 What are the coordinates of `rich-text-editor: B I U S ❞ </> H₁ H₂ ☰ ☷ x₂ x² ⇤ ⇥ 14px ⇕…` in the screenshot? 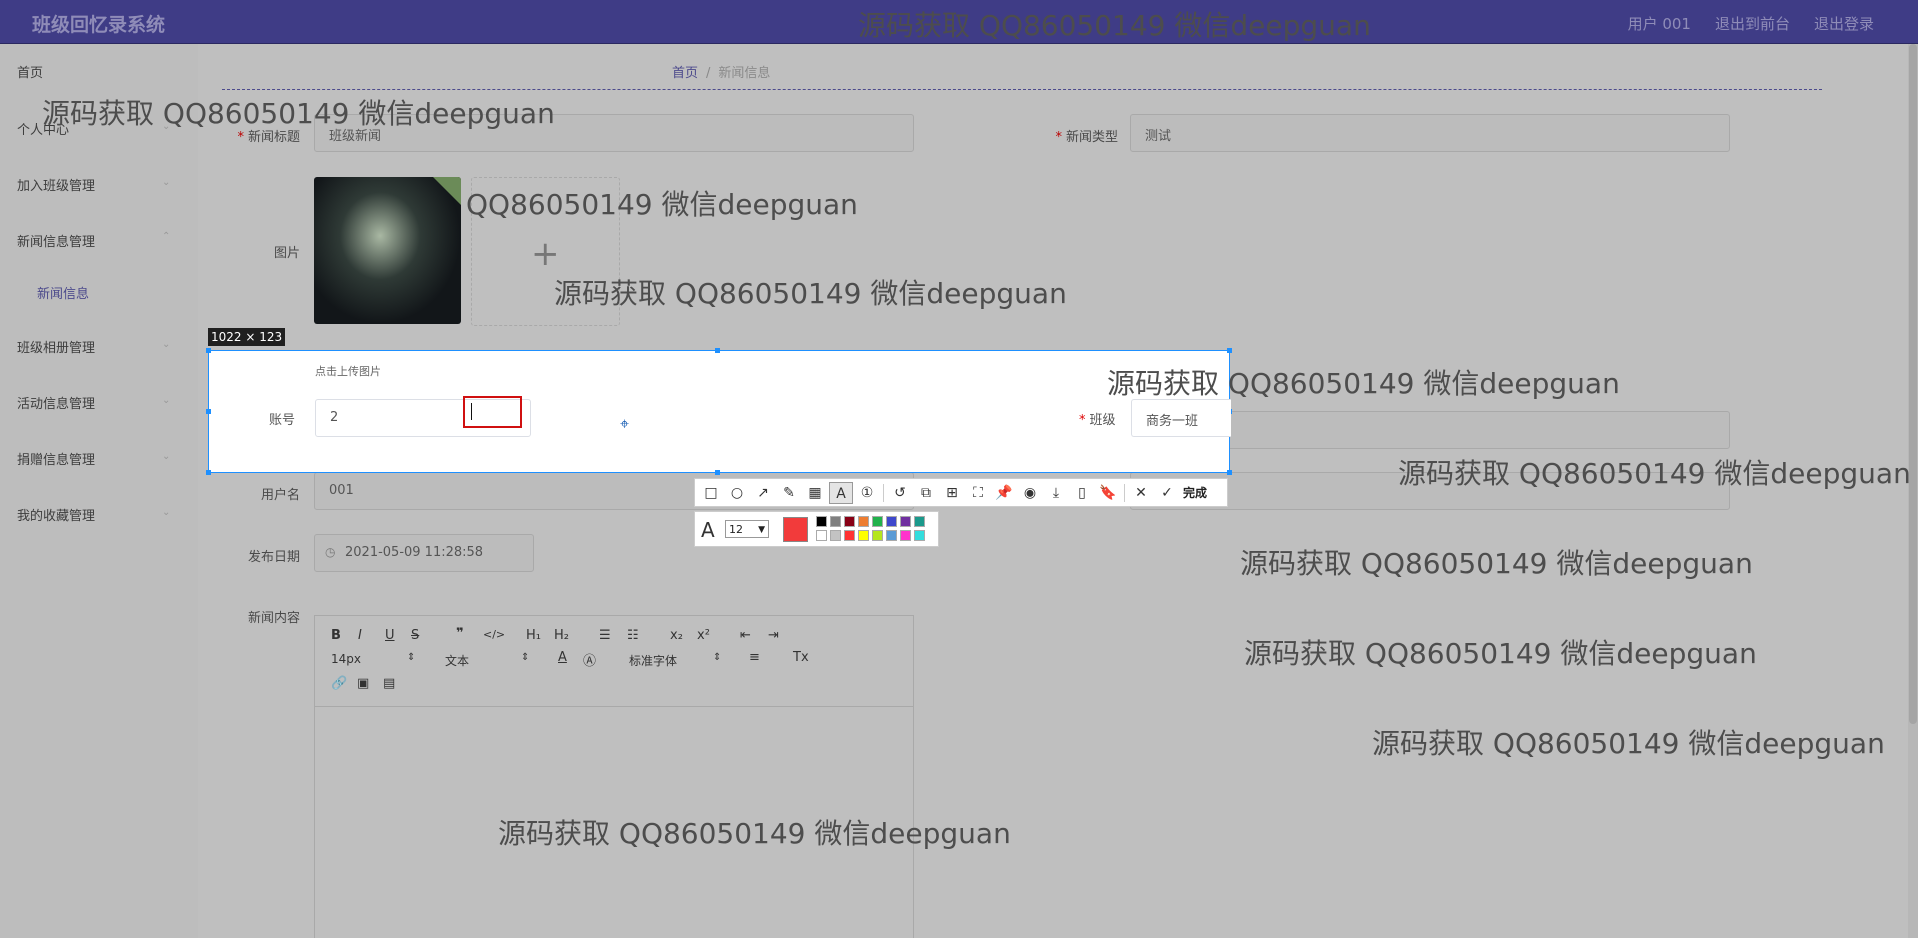 It's located at (614, 776).